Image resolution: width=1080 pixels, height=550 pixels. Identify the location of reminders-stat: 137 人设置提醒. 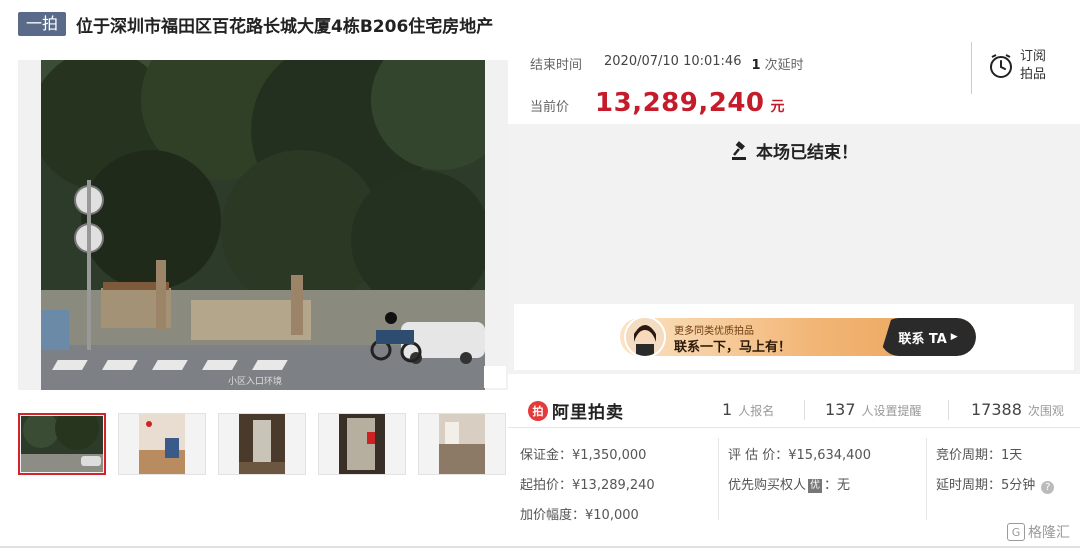
(873, 409).